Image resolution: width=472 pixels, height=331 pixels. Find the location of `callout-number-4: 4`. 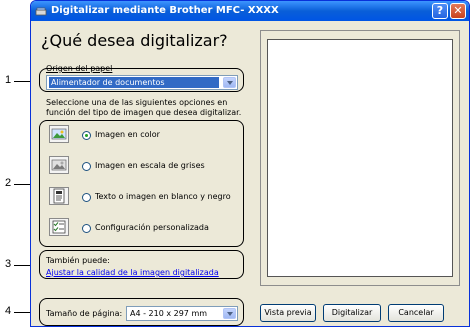

callout-number-4: 4 is located at coordinates (8, 311).